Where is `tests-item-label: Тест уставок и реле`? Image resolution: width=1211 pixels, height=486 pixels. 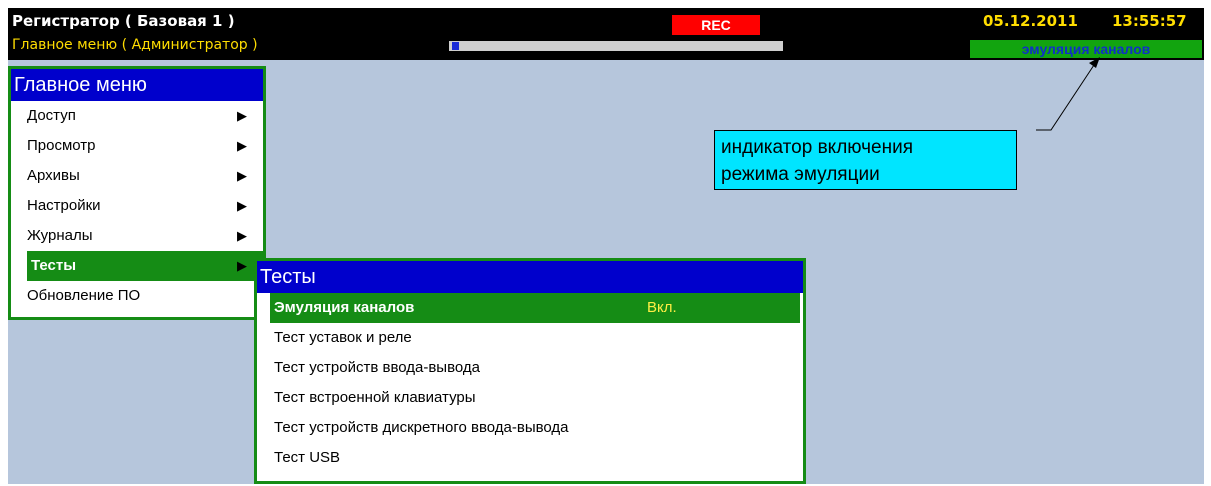 tests-item-label: Тест уставок и реле is located at coordinates (343, 337).